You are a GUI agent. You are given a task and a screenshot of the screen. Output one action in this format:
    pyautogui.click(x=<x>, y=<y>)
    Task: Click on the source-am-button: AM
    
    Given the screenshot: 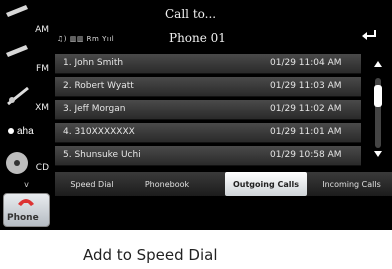 What is the action you would take?
    pyautogui.click(x=26, y=20)
    